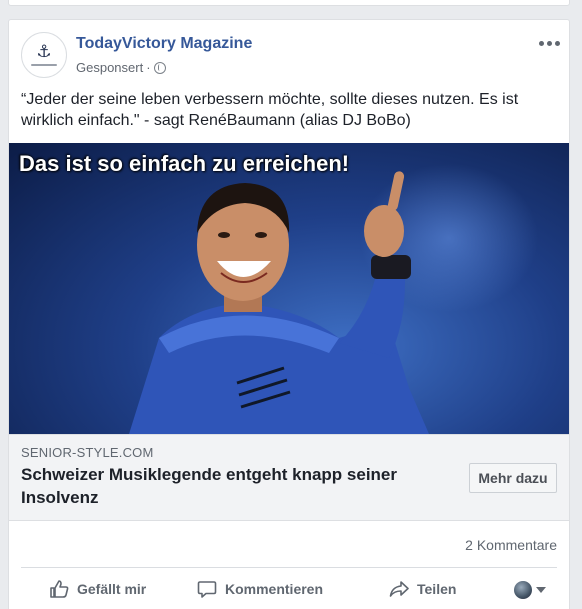 This screenshot has width=582, height=609. What do you see at coordinates (399, 589) in the screenshot?
I see `share-arrow-icon` at bounding box center [399, 589].